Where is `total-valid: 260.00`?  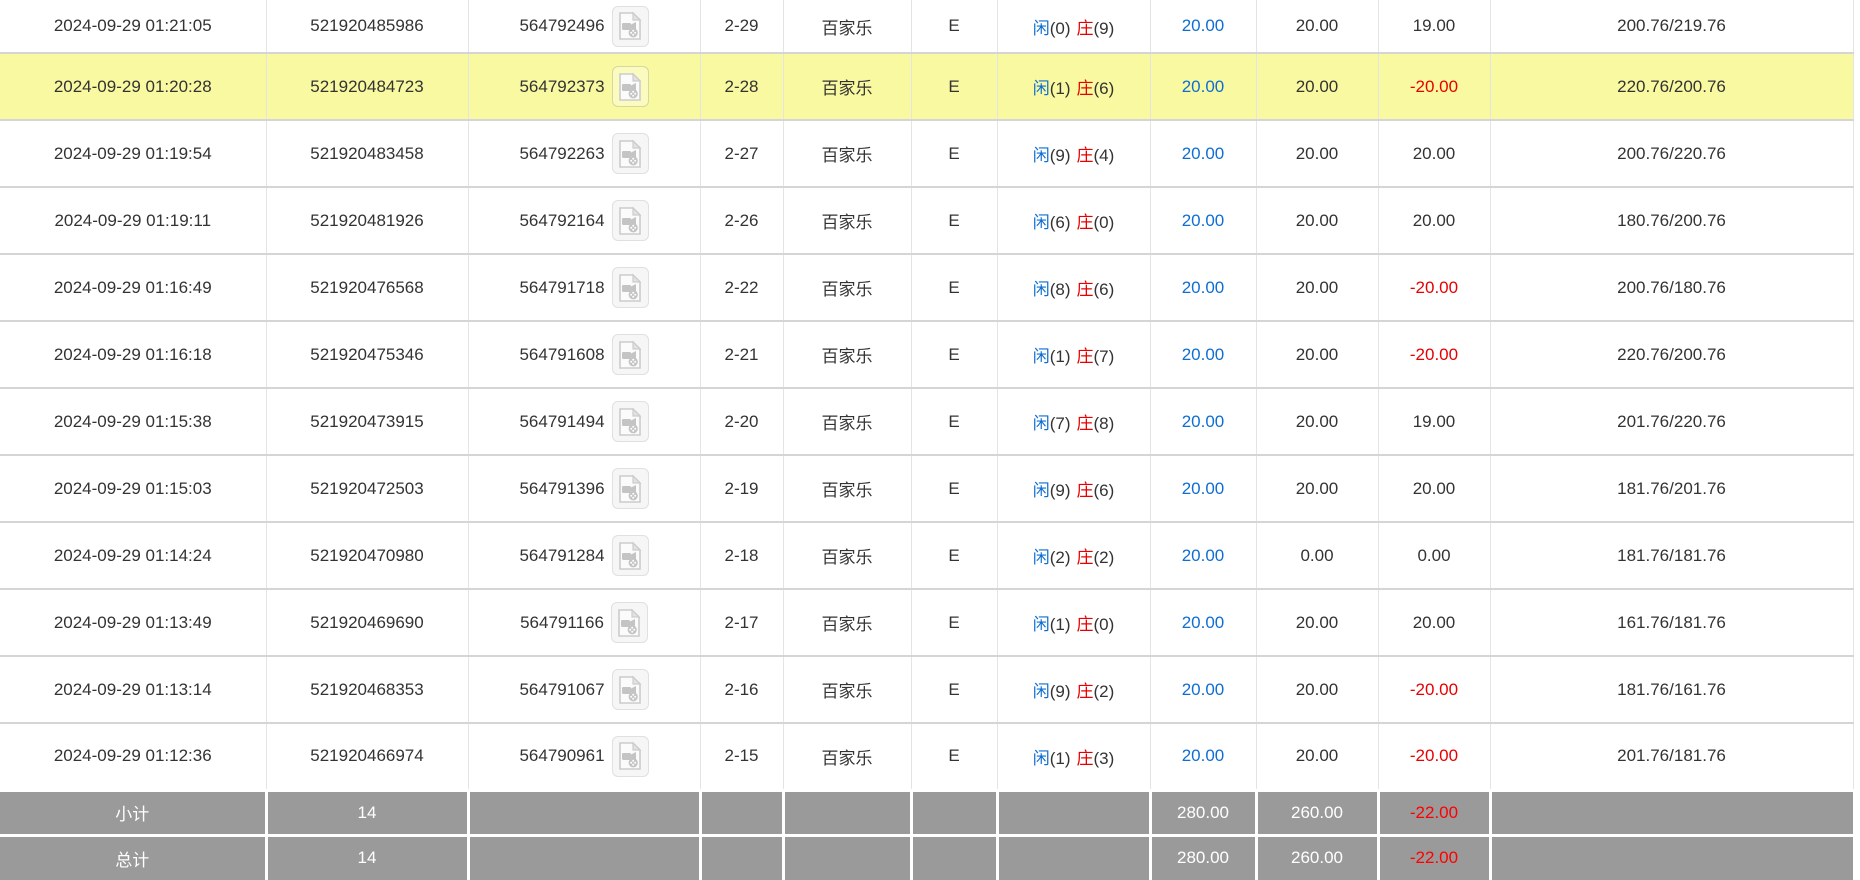 total-valid: 260.00 is located at coordinates (1317, 856).